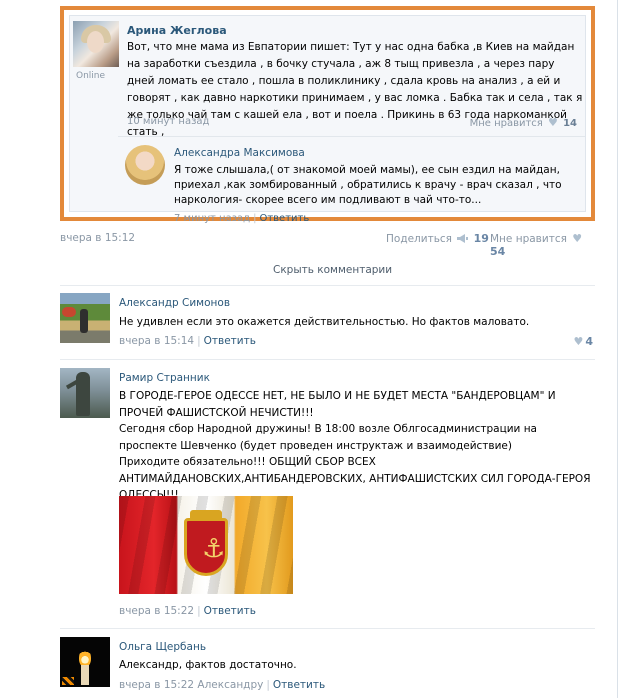  Describe the element at coordinates (145, 165) in the screenshot. I see `reply-author-avatar` at that location.